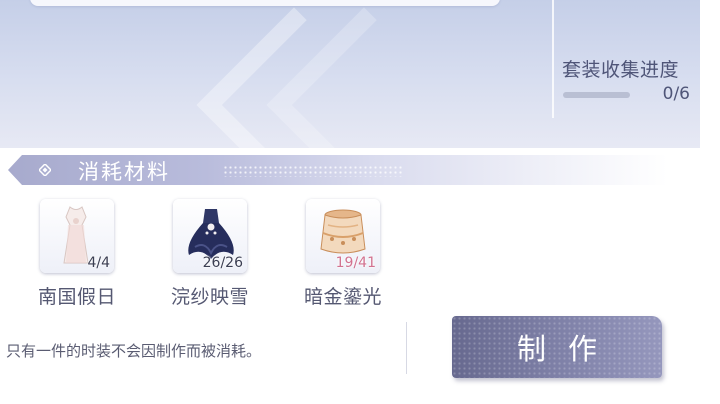  Describe the element at coordinates (313, 171) in the screenshot. I see `dot-pattern-decoration` at that location.